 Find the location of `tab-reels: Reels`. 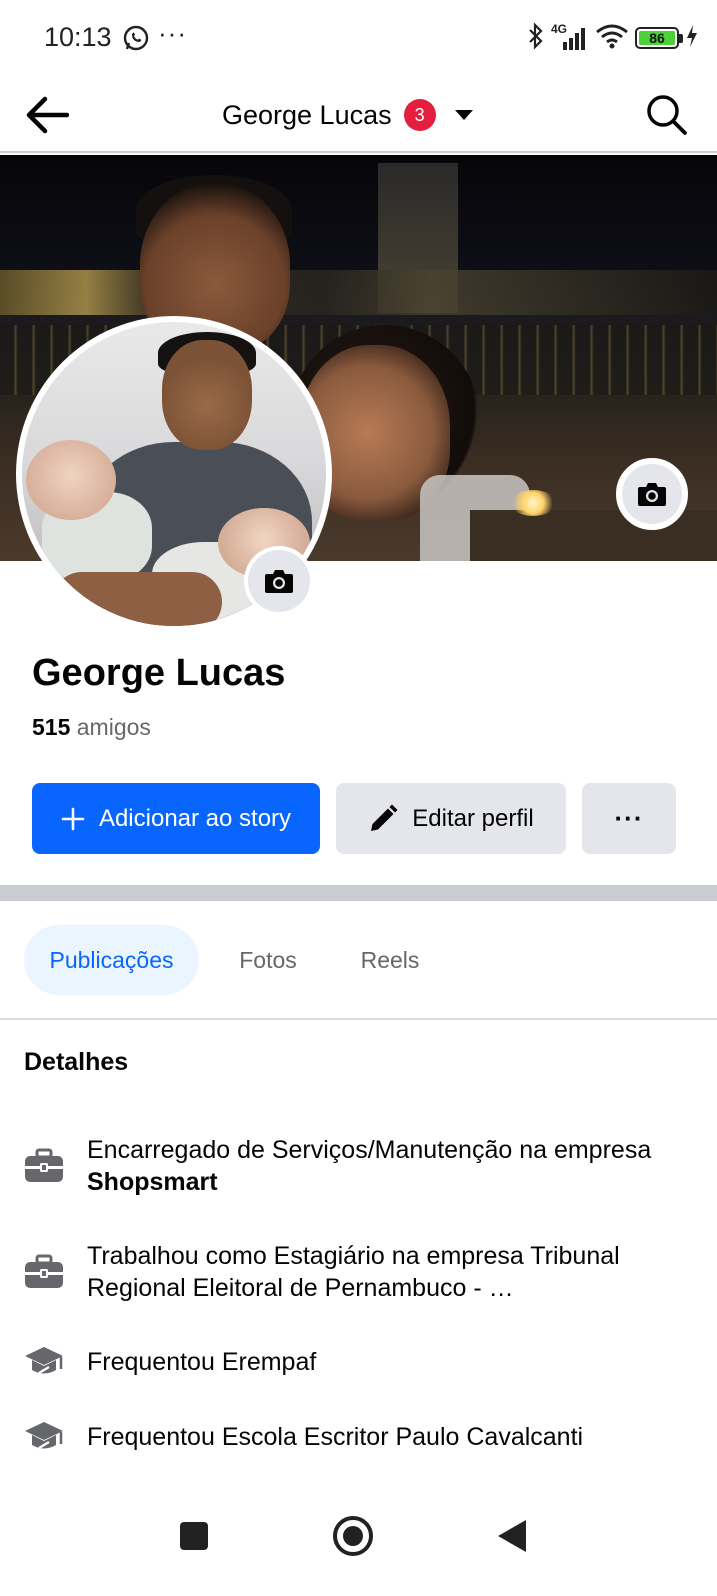

tab-reels: Reels is located at coordinates (390, 960).